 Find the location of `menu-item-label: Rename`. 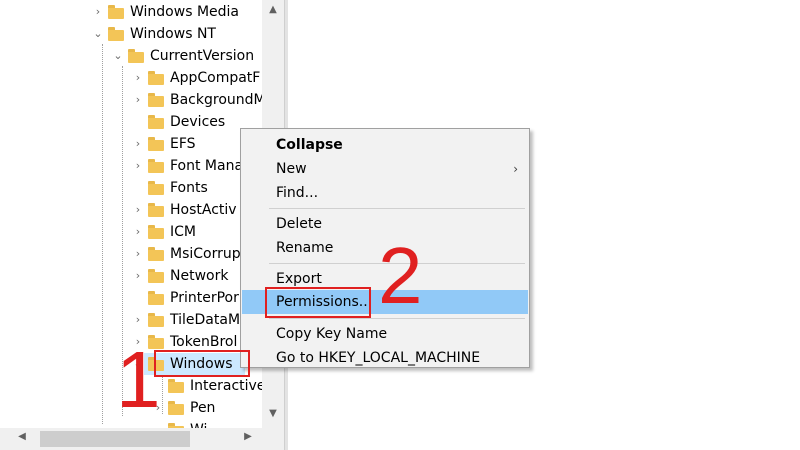

menu-item-label: Rename is located at coordinates (305, 248).